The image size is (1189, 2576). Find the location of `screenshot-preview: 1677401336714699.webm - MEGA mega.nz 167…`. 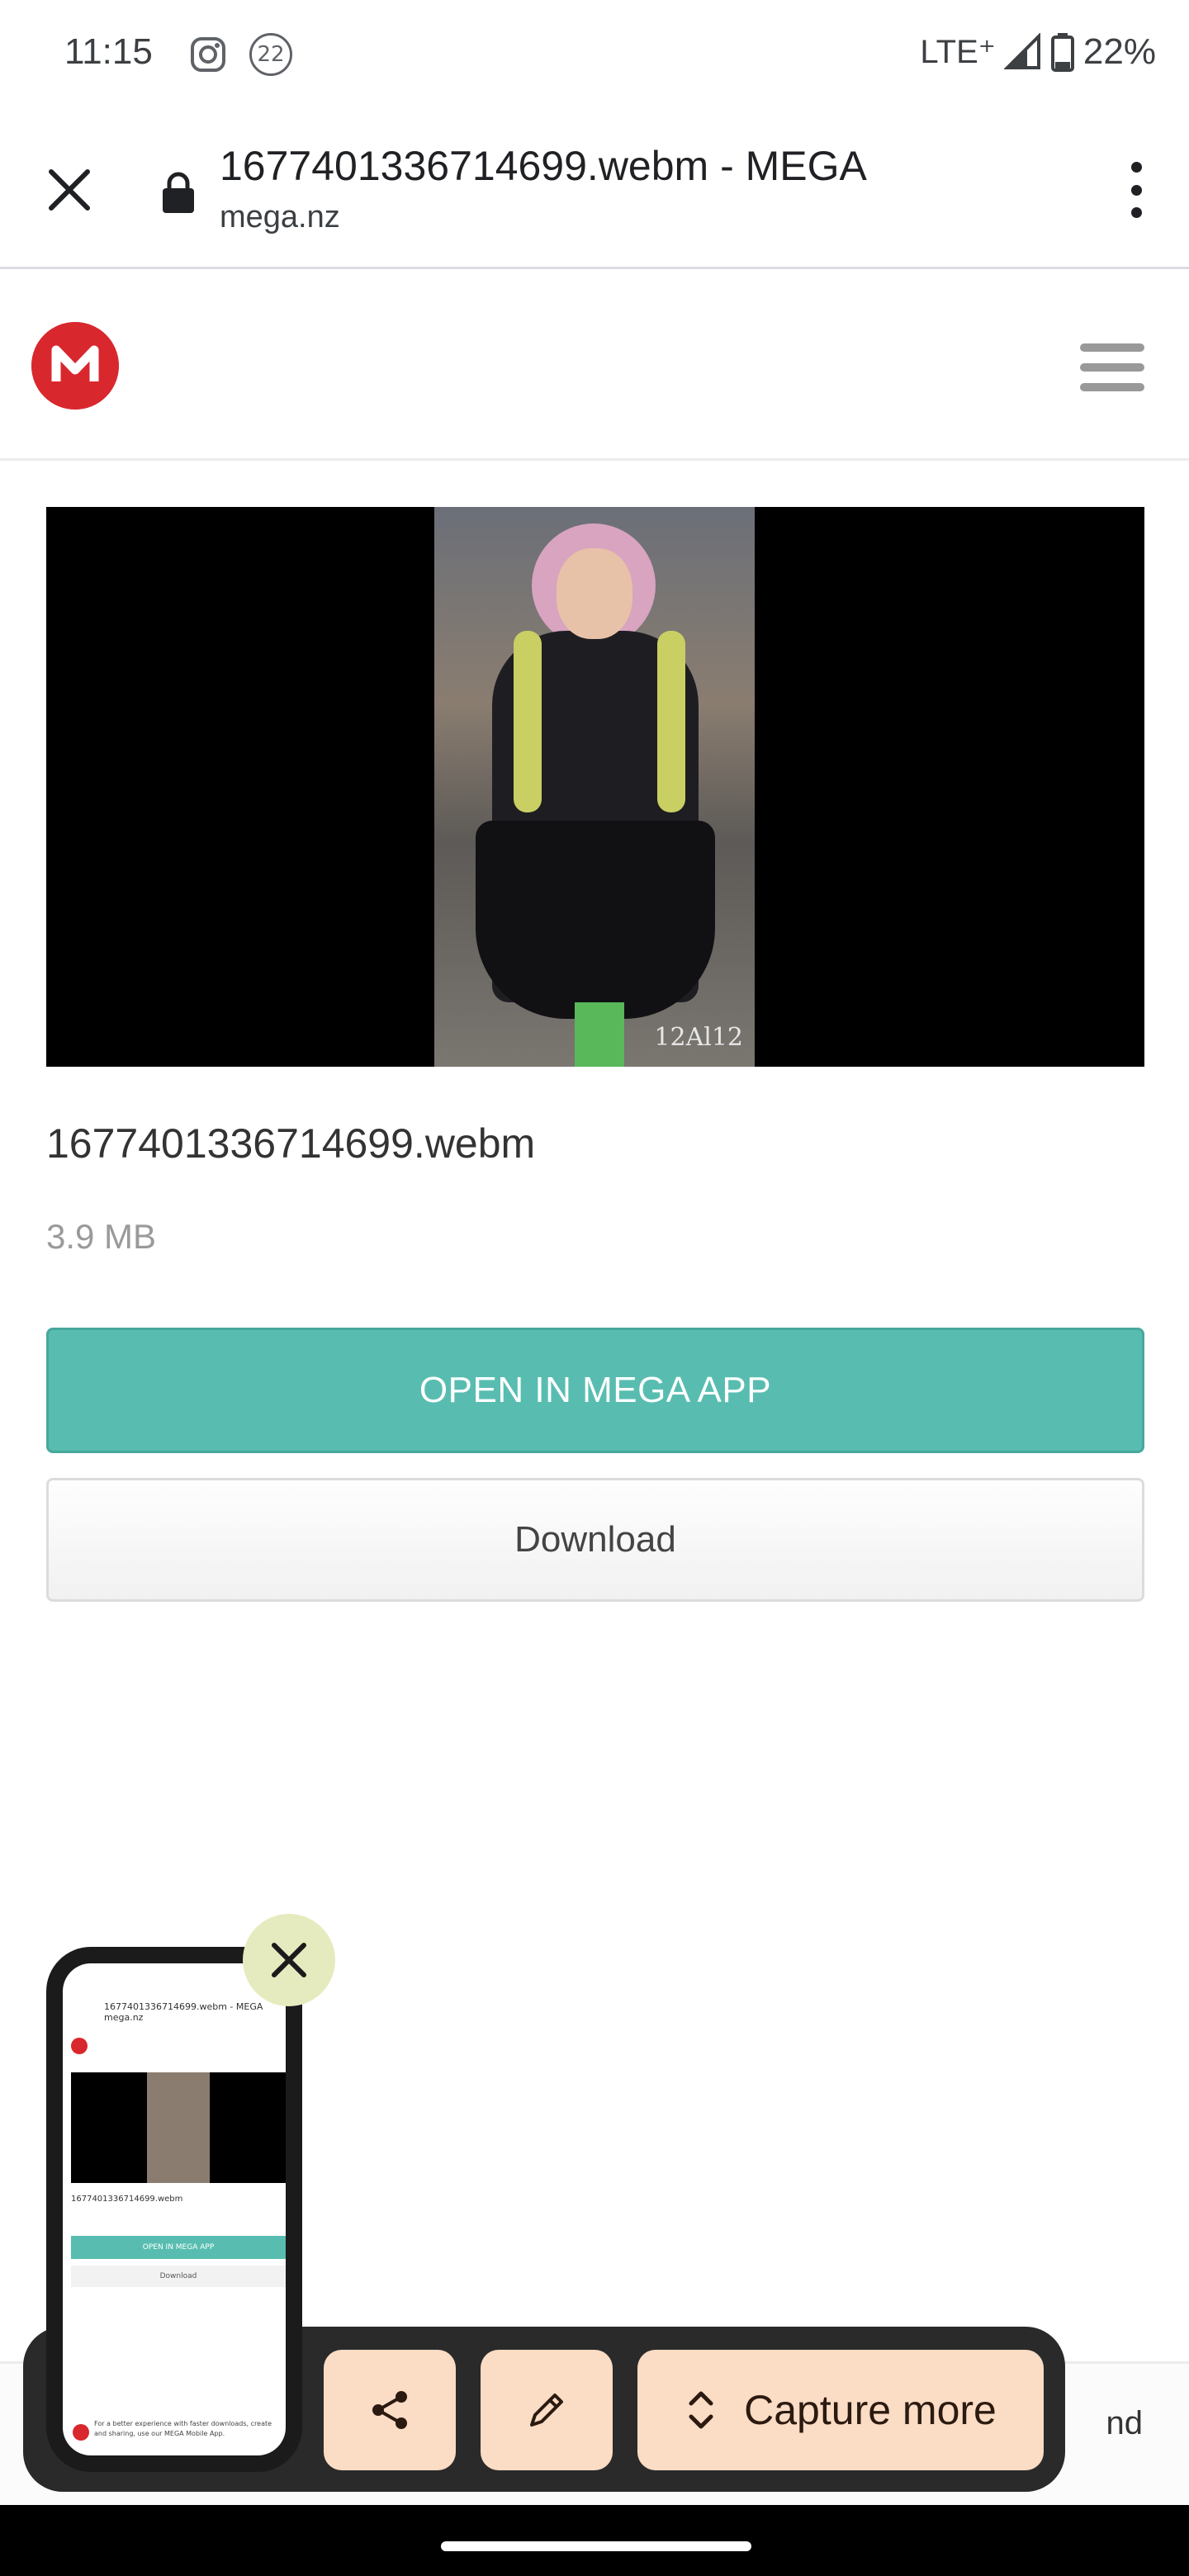

screenshot-preview: 1677401336714699.webm - MEGA mega.nz 167… is located at coordinates (174, 2209).